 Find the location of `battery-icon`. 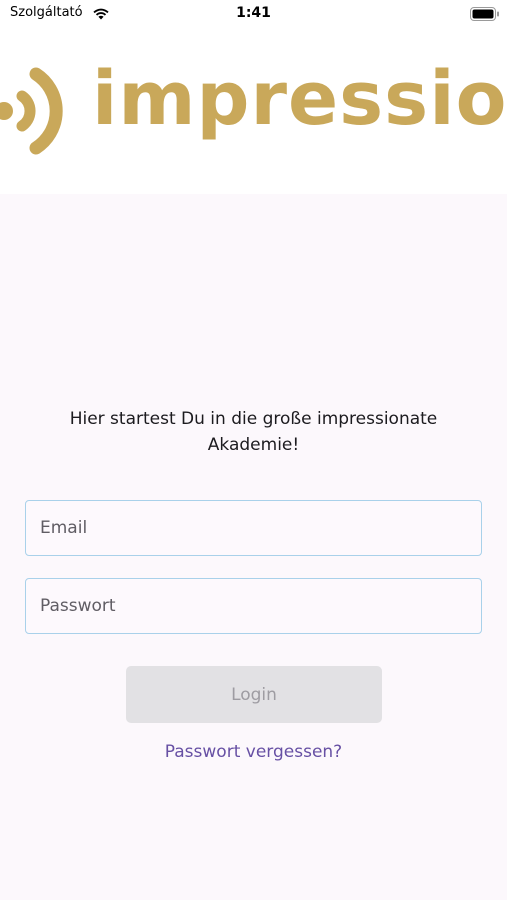

battery-icon is located at coordinates (485, 15).